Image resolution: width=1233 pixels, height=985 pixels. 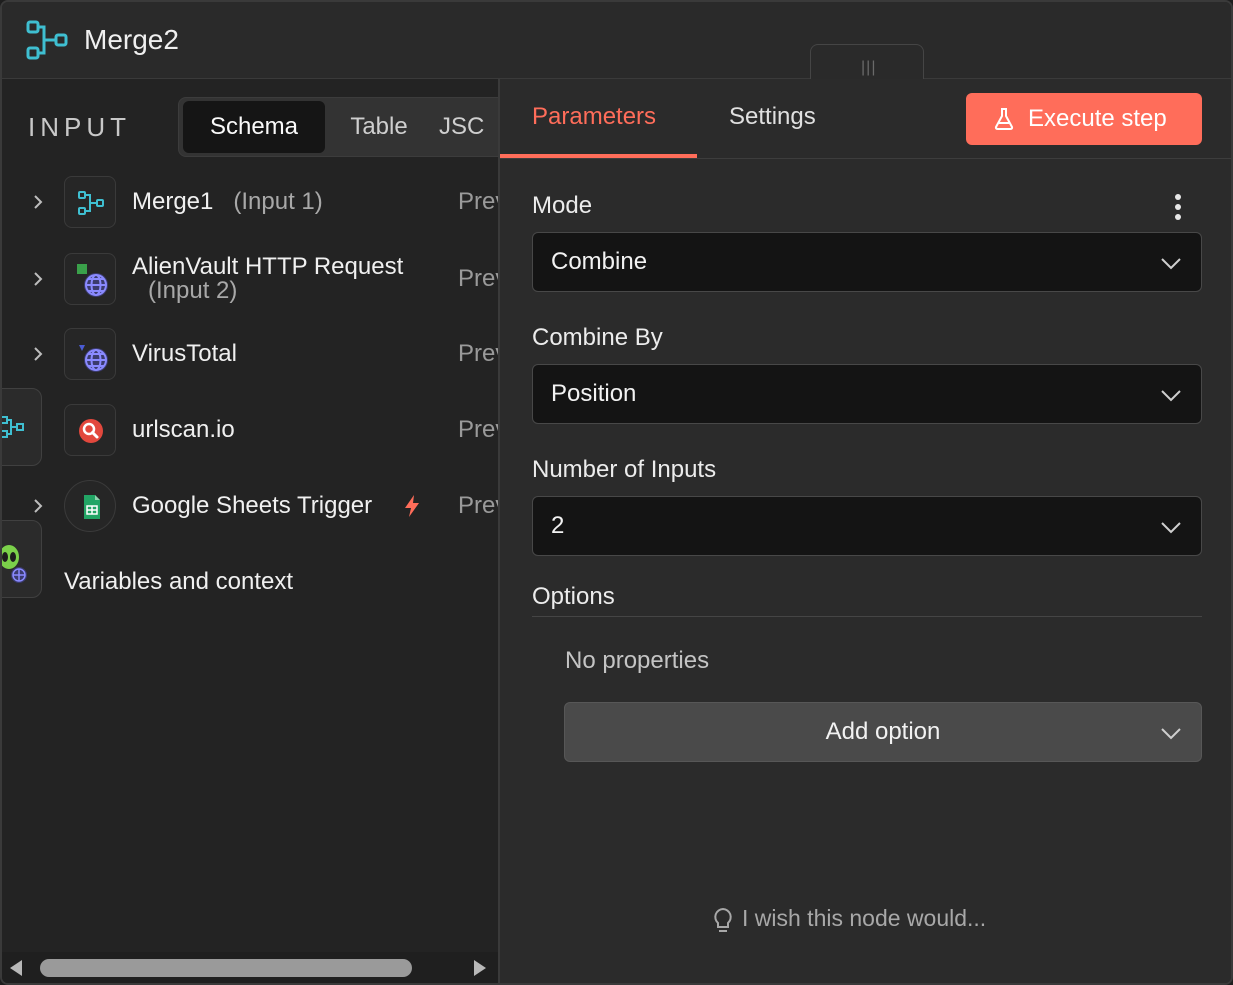 I want to click on mode-select-value: Combine, so click(x=599, y=261).